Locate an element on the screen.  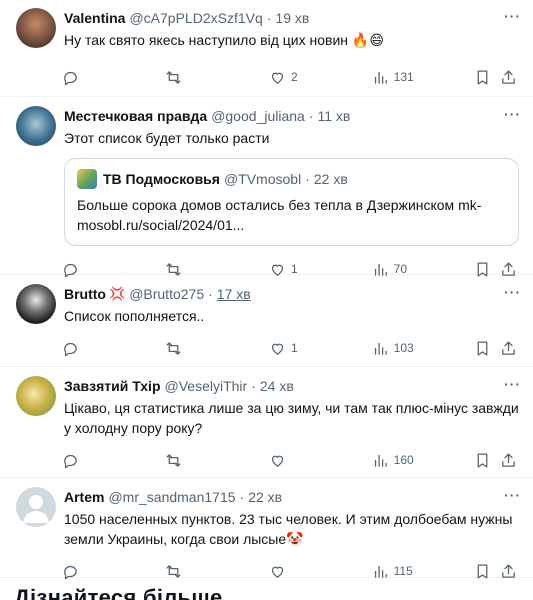
post-time: 19 хв is located at coordinates (292, 18).